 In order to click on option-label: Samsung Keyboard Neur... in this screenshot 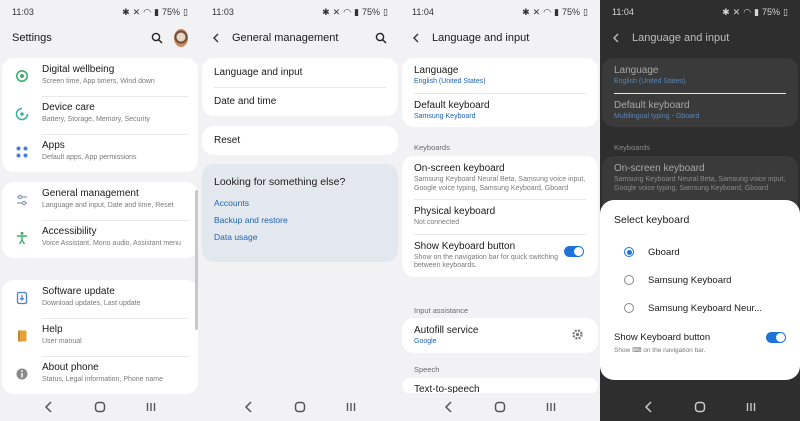, I will do `click(705, 308)`.